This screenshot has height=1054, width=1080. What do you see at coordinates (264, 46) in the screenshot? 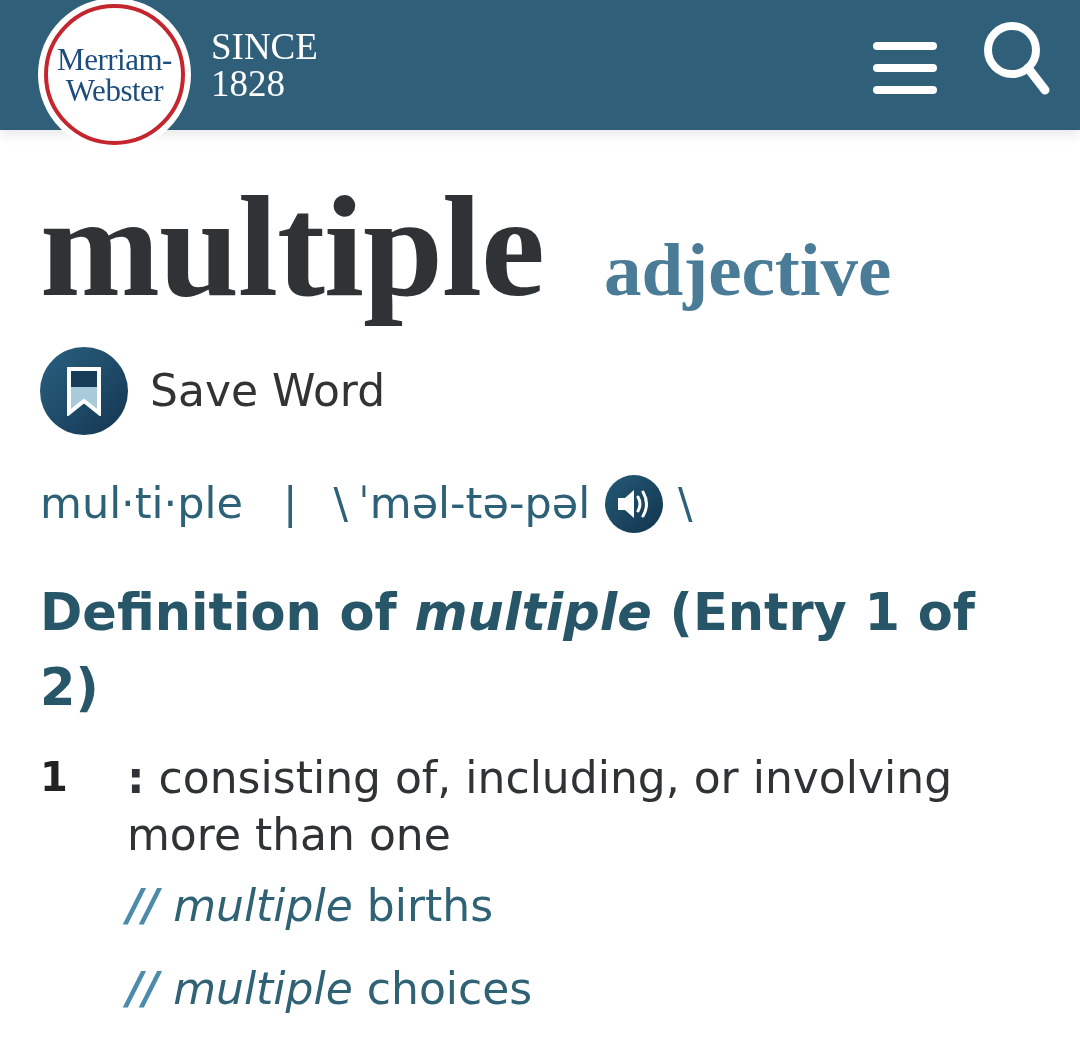
I see `tagline-text: SINCE` at bounding box center [264, 46].